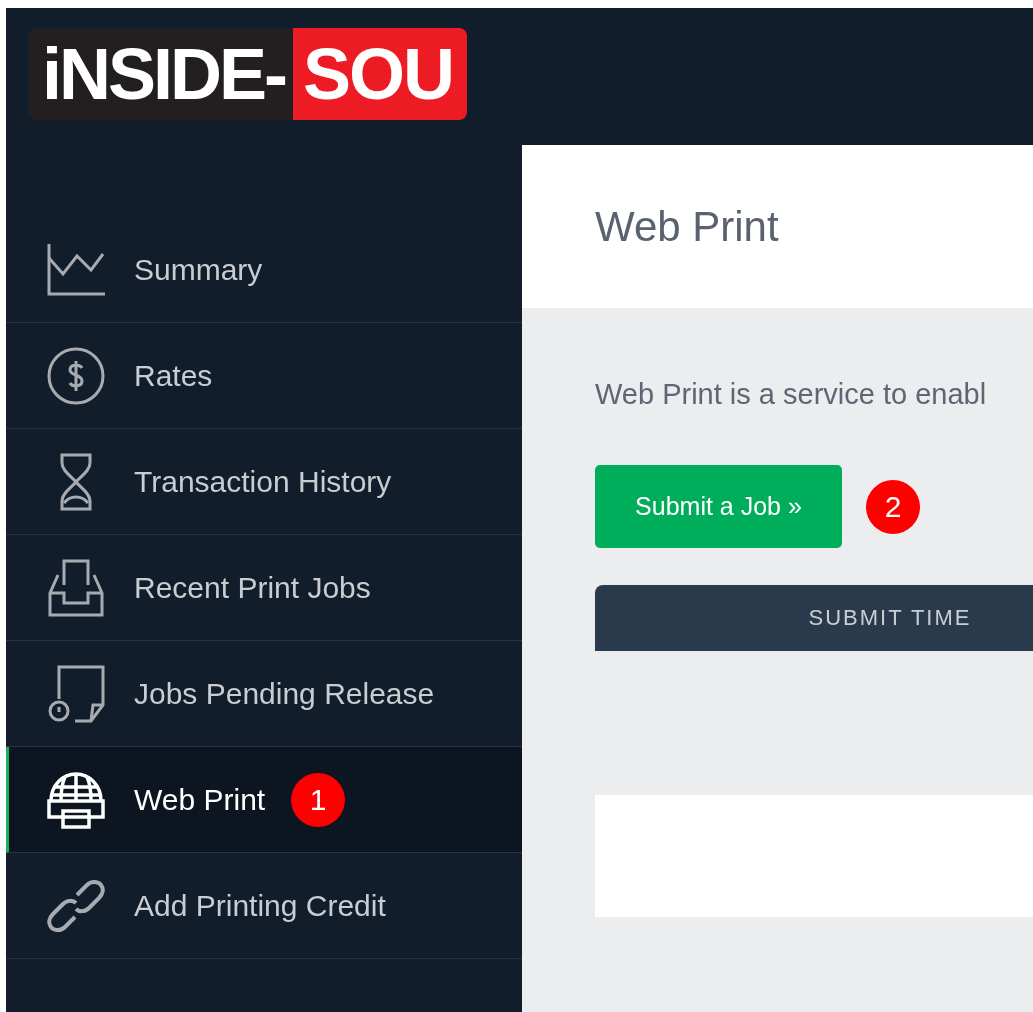 The image size is (1033, 1012). Describe the element at coordinates (893, 506) in the screenshot. I see `step-badge: 2` at that location.